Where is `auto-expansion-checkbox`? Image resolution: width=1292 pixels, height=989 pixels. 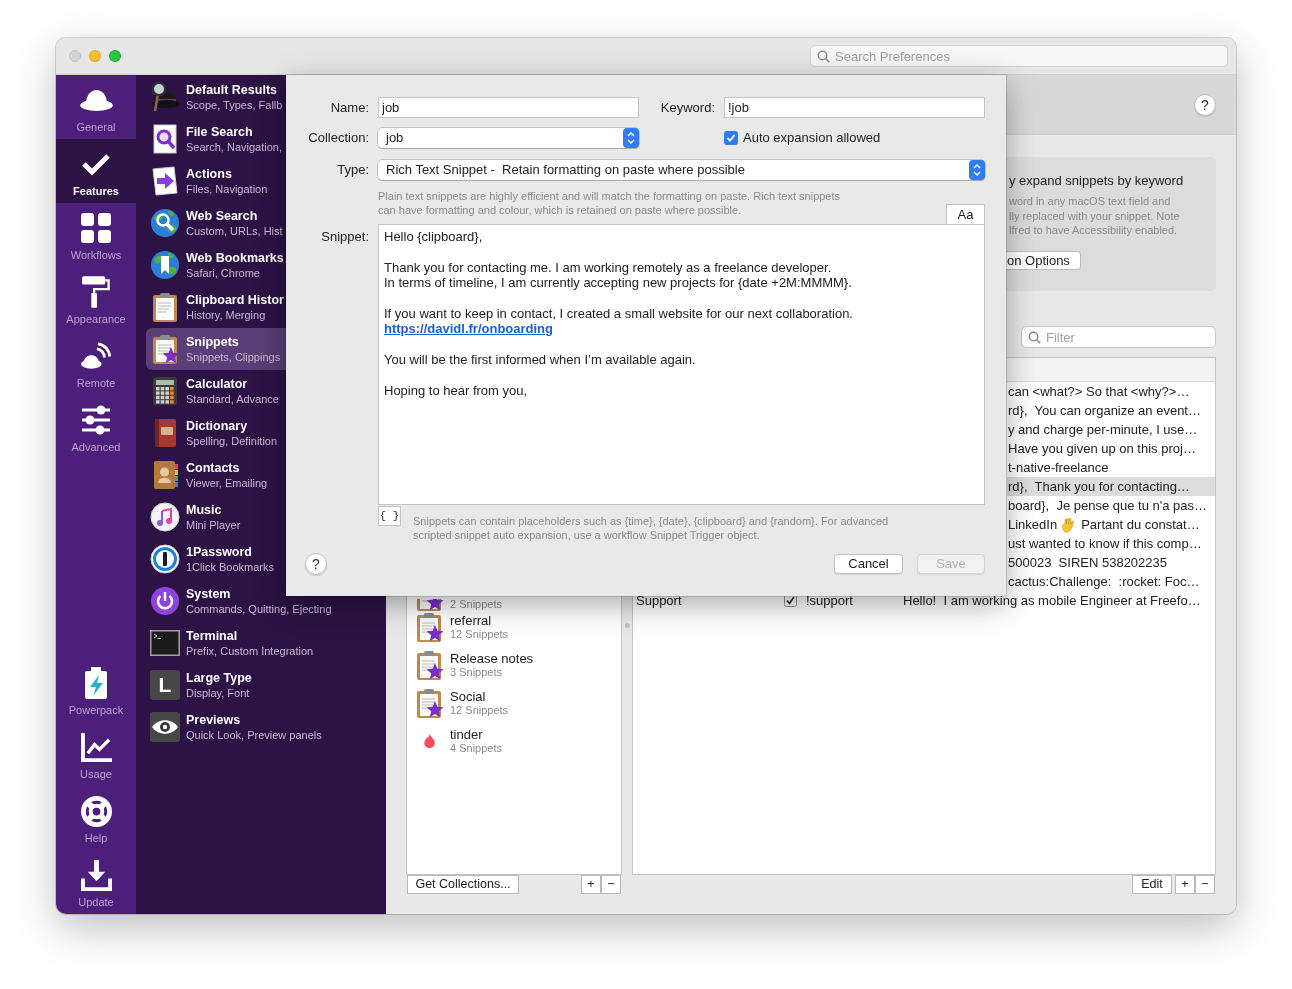
auto-expansion-checkbox is located at coordinates (731, 138).